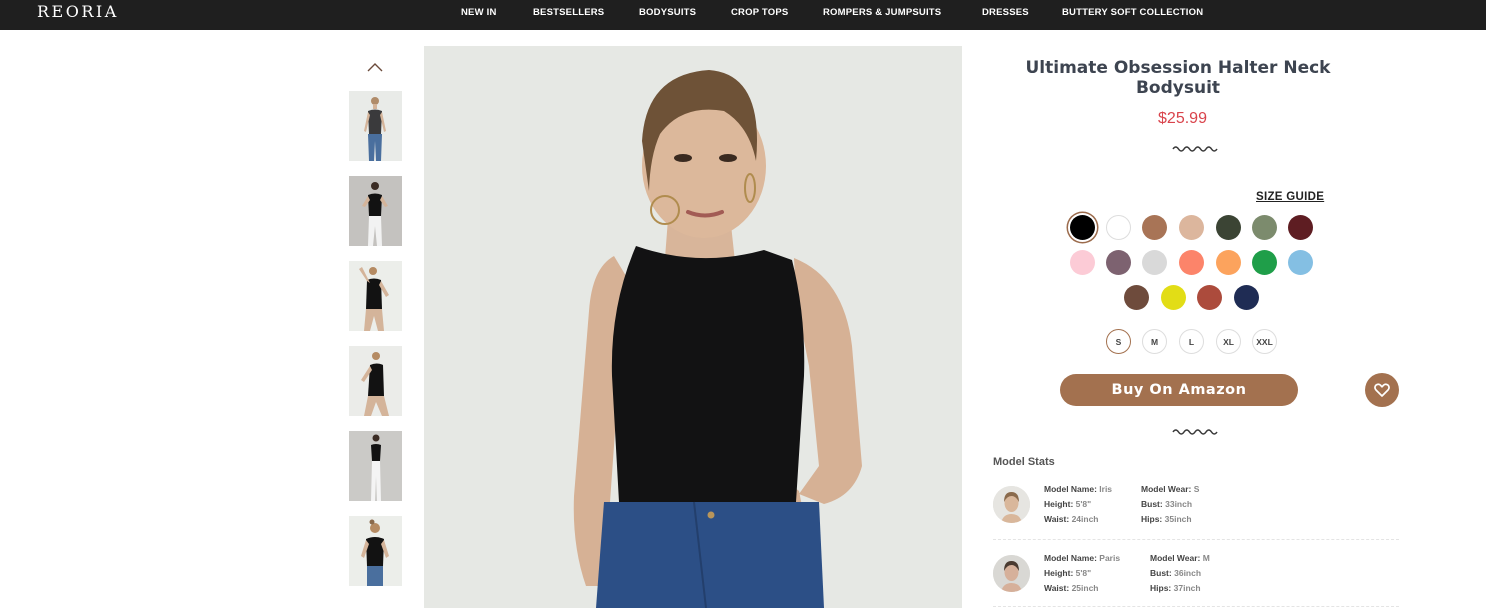  I want to click on nav-item-dresses: DRESSES, so click(1005, 12).